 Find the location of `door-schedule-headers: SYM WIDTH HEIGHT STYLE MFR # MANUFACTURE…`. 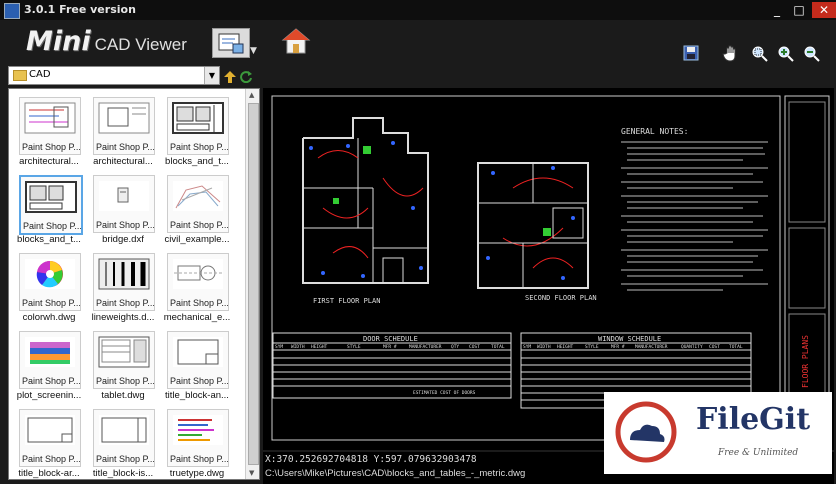

door-schedule-headers: SYM WIDTH HEIGHT STYLE MFR # MANUFACTURE… is located at coordinates (390, 347).